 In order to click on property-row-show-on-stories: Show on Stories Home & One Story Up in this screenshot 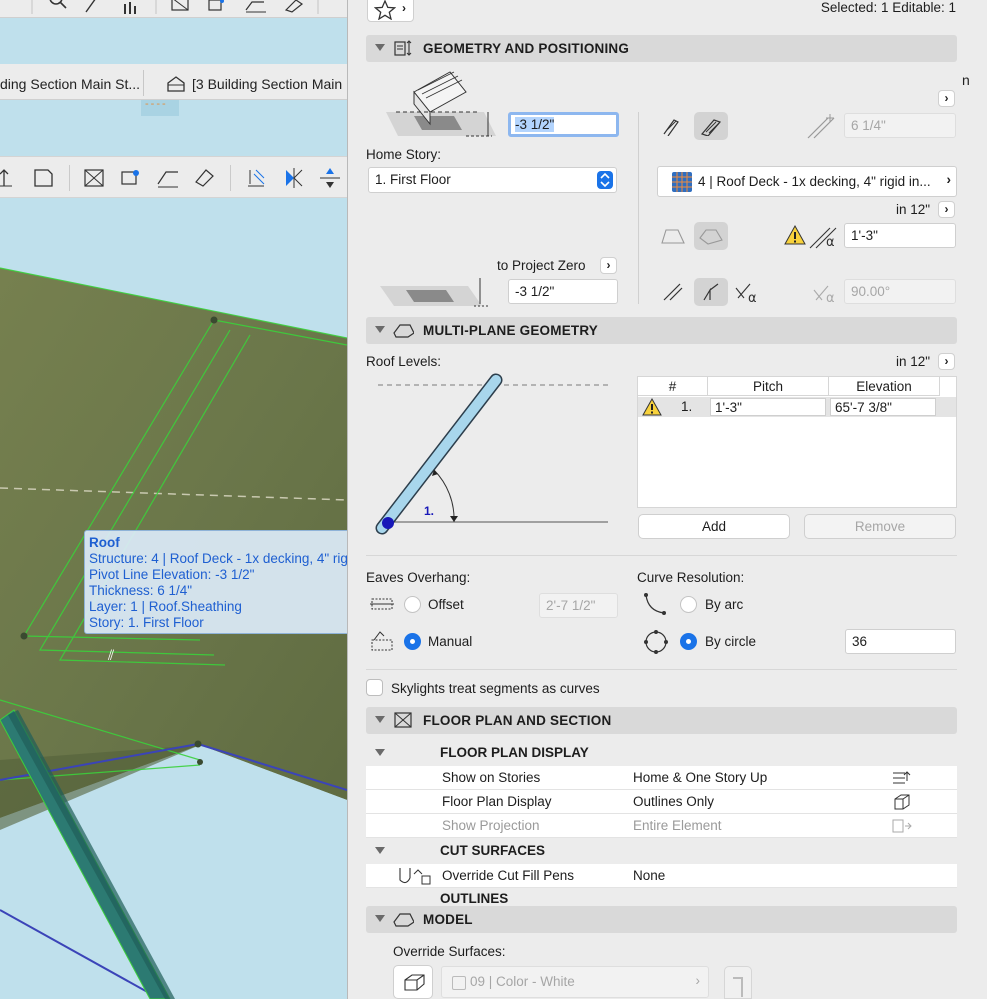, I will do `click(661, 778)`.